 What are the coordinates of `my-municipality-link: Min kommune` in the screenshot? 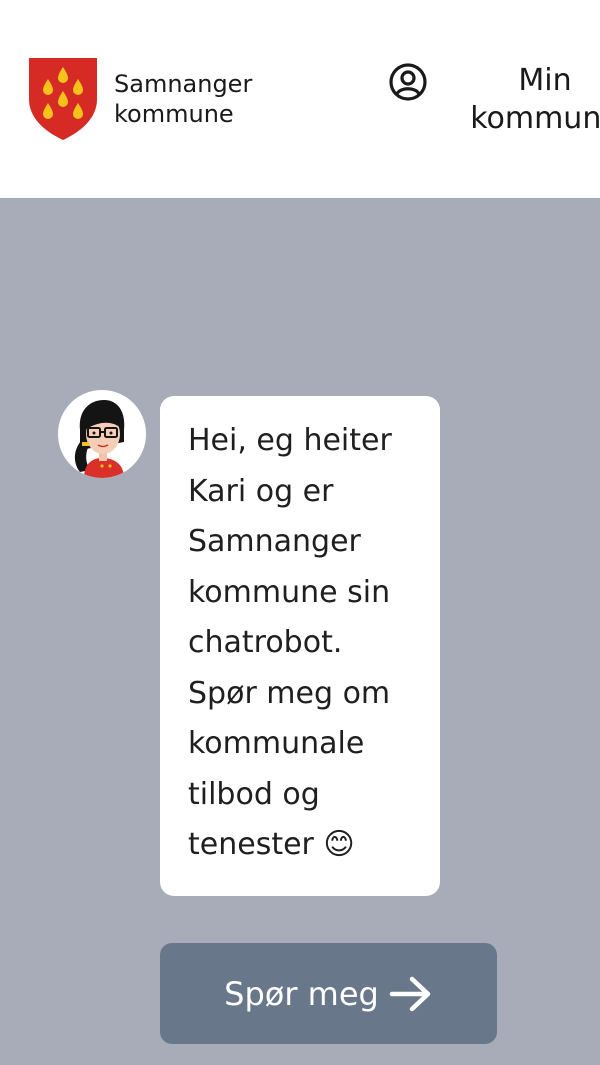 It's located at (494, 99).